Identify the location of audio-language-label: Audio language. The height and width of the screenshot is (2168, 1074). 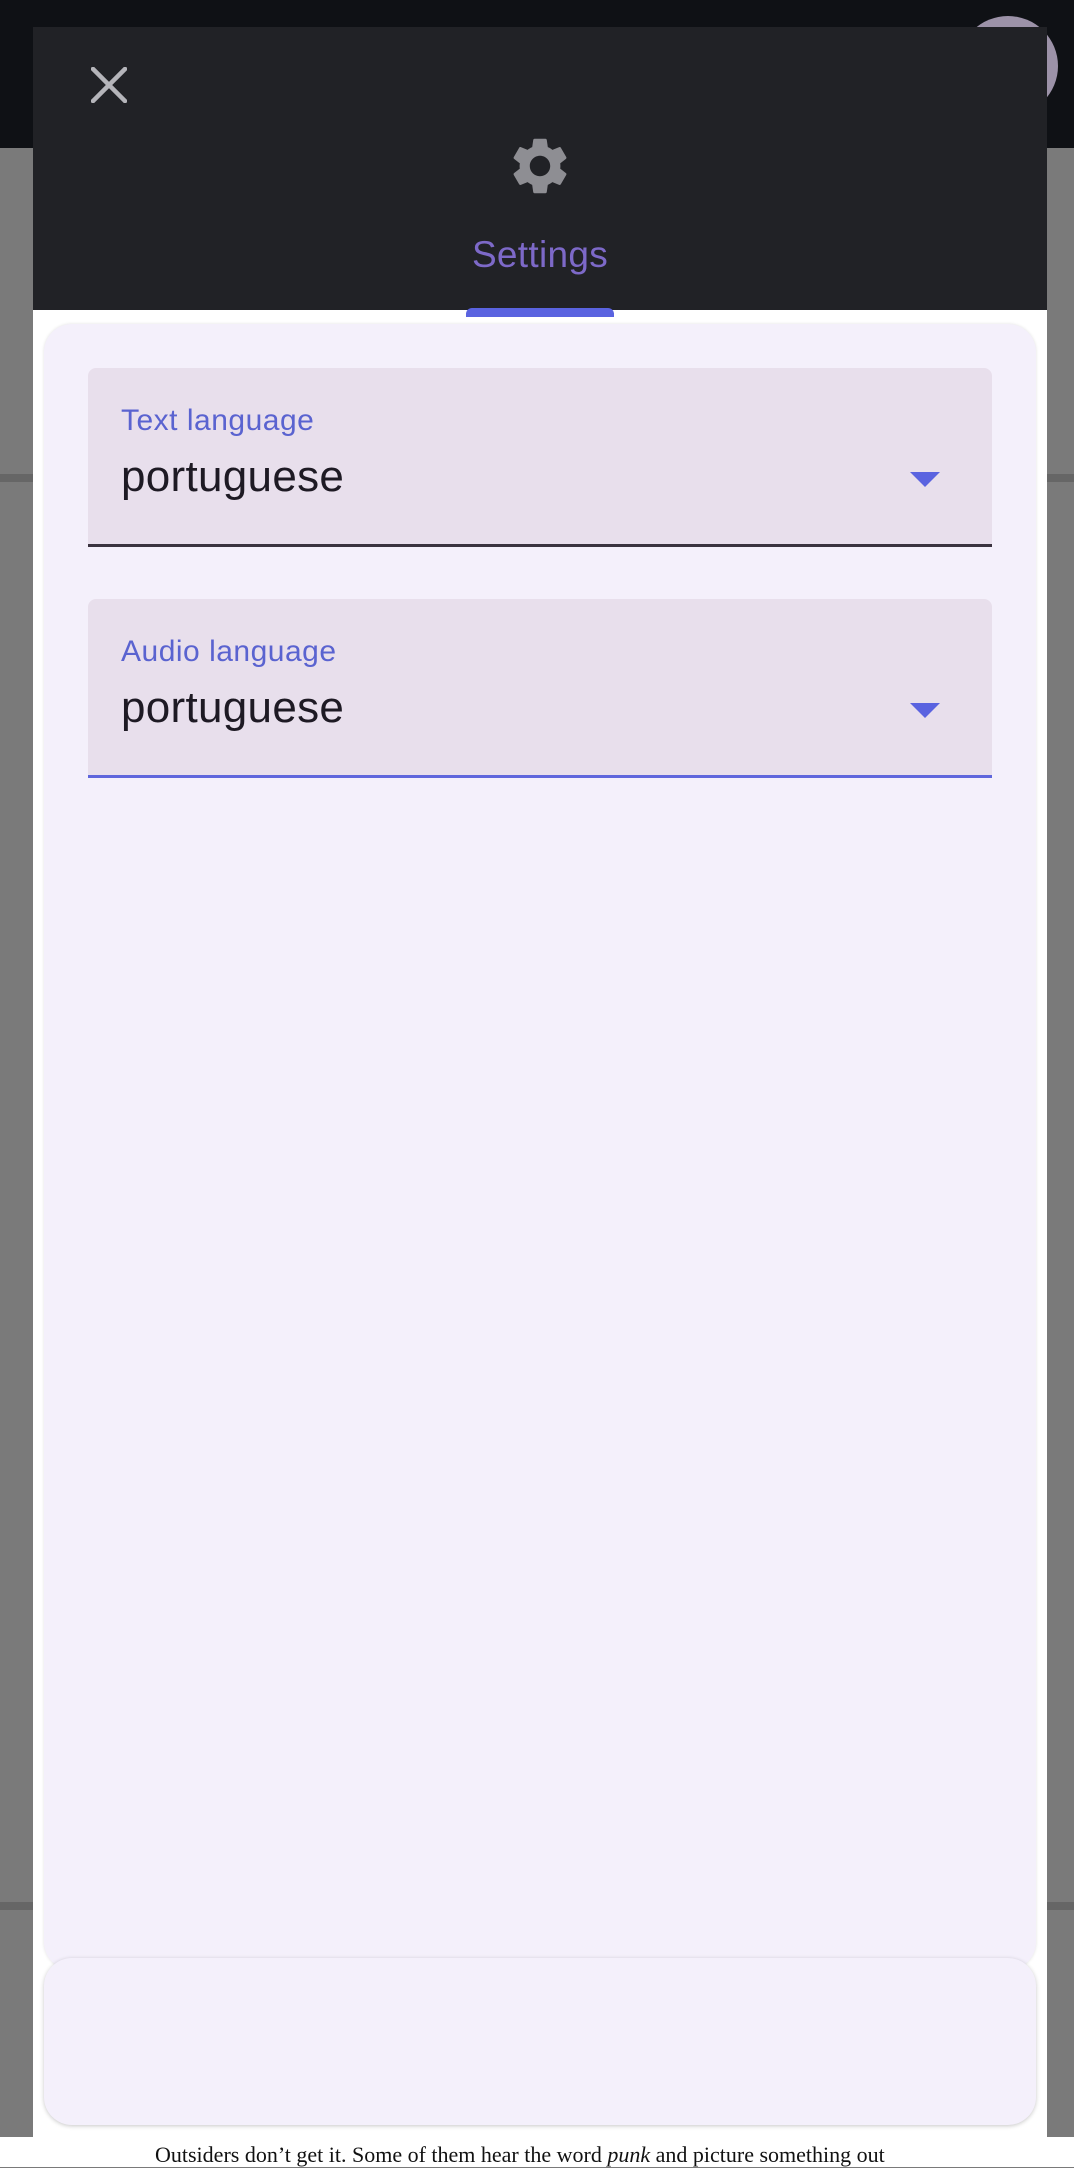
(229, 651).